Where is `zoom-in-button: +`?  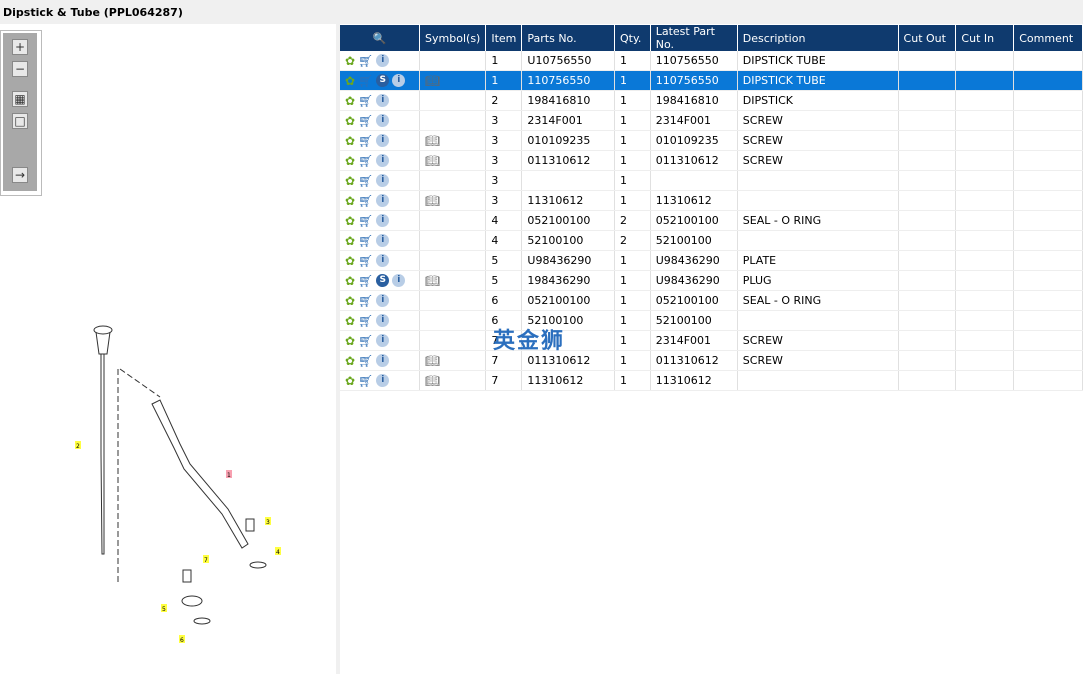
zoom-in-button: + is located at coordinates (20, 47).